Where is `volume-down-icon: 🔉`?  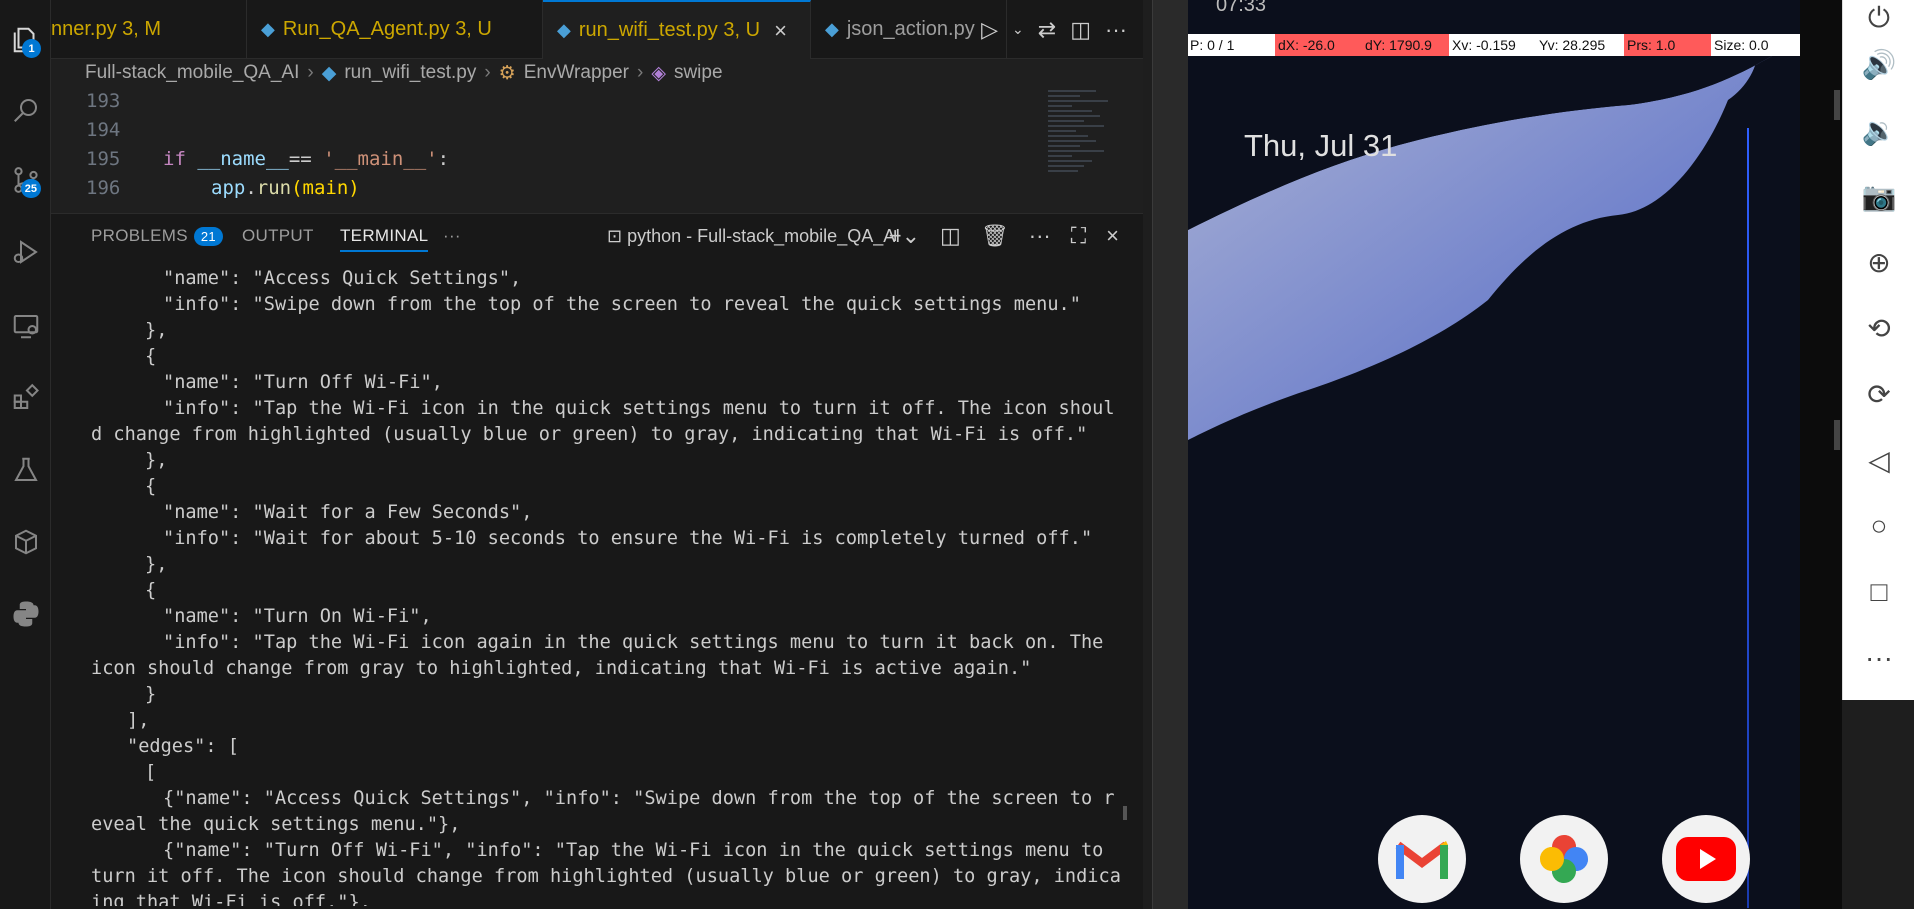 volume-down-icon: 🔉 is located at coordinates (1878, 130).